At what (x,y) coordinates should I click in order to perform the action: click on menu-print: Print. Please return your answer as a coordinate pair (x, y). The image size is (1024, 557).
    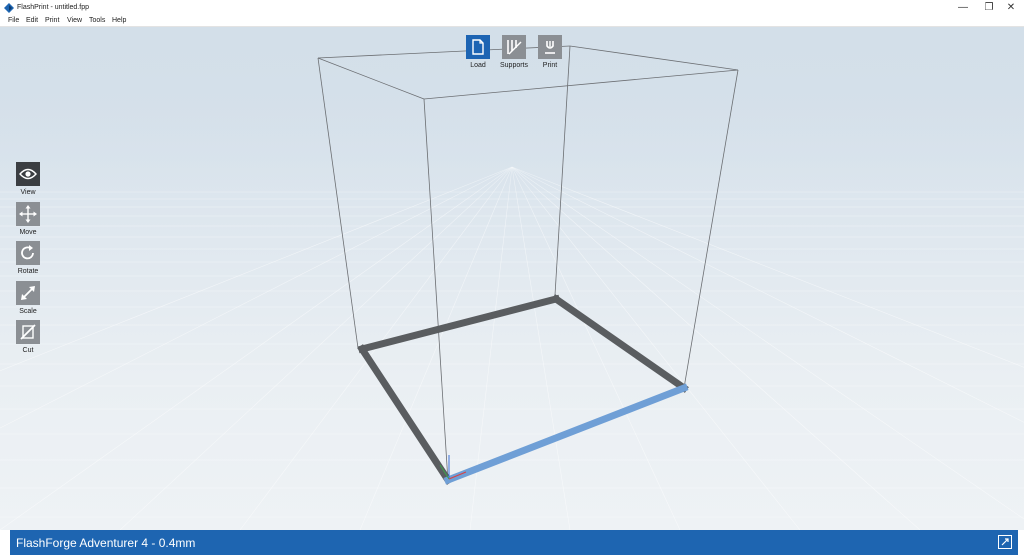
    Looking at the image, I should click on (52, 21).